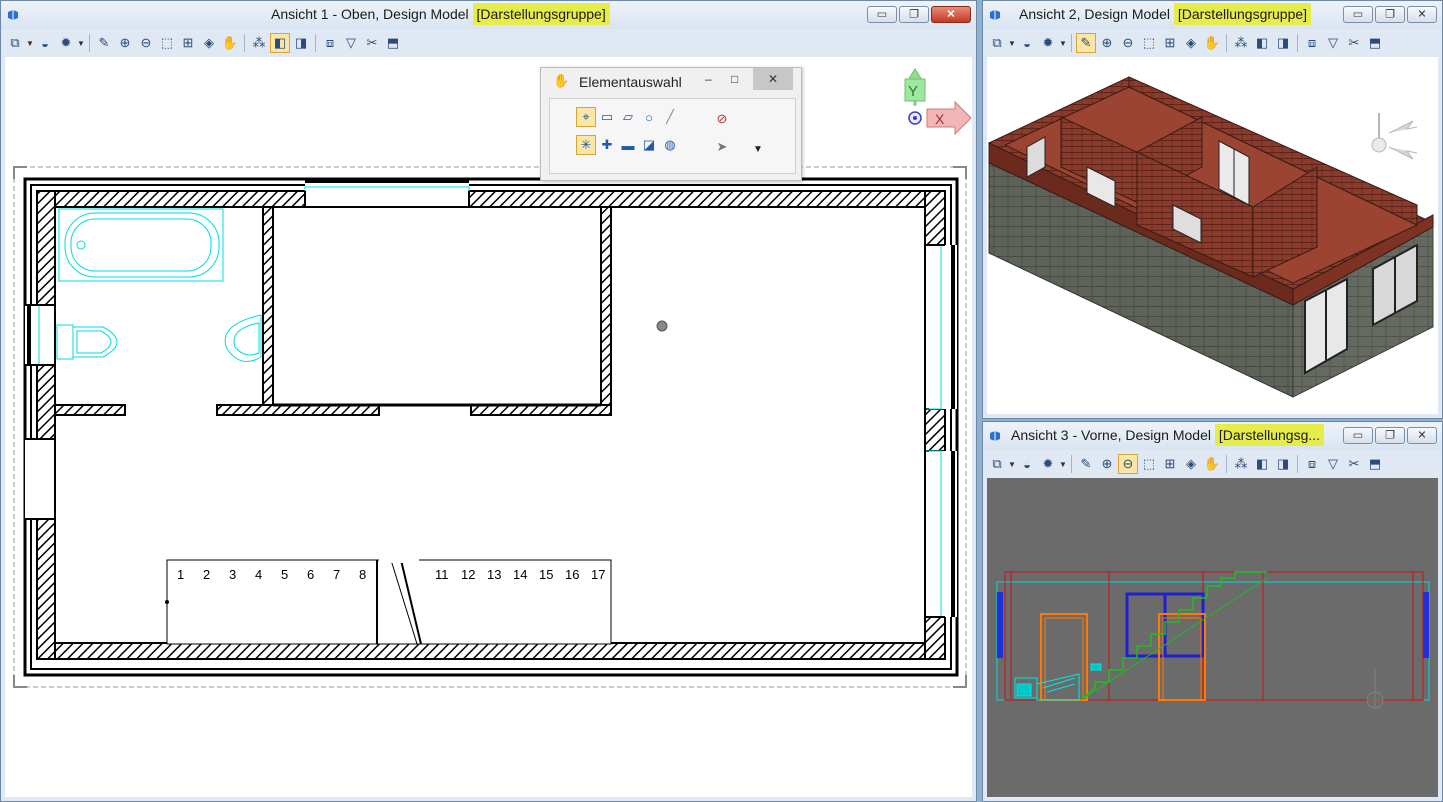 Image resolution: width=1443 pixels, height=802 pixels. I want to click on maximize-button: □, so click(734, 79).